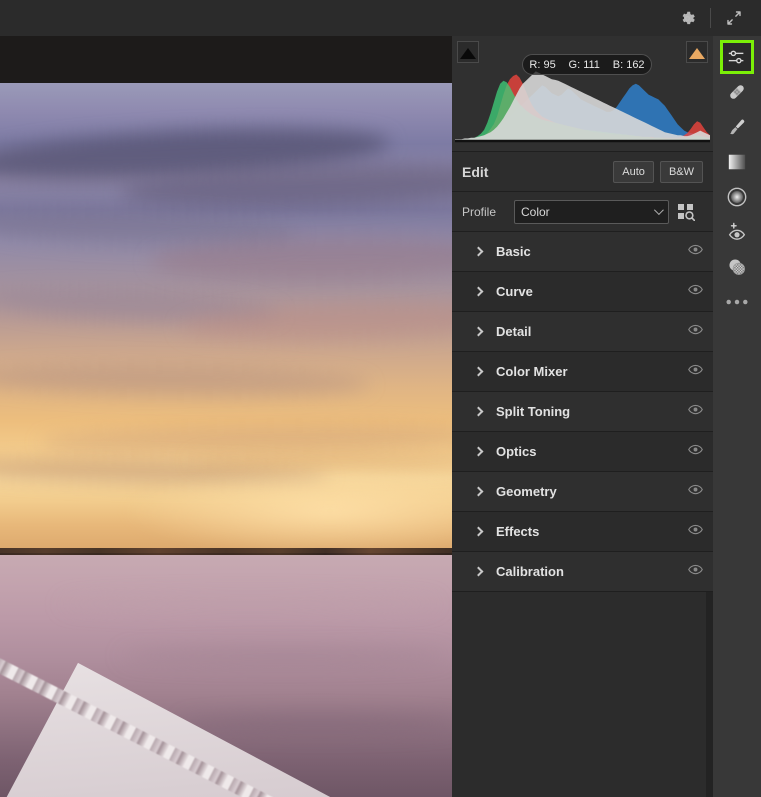  I want to click on radial-gradient-tool, so click(737, 197).